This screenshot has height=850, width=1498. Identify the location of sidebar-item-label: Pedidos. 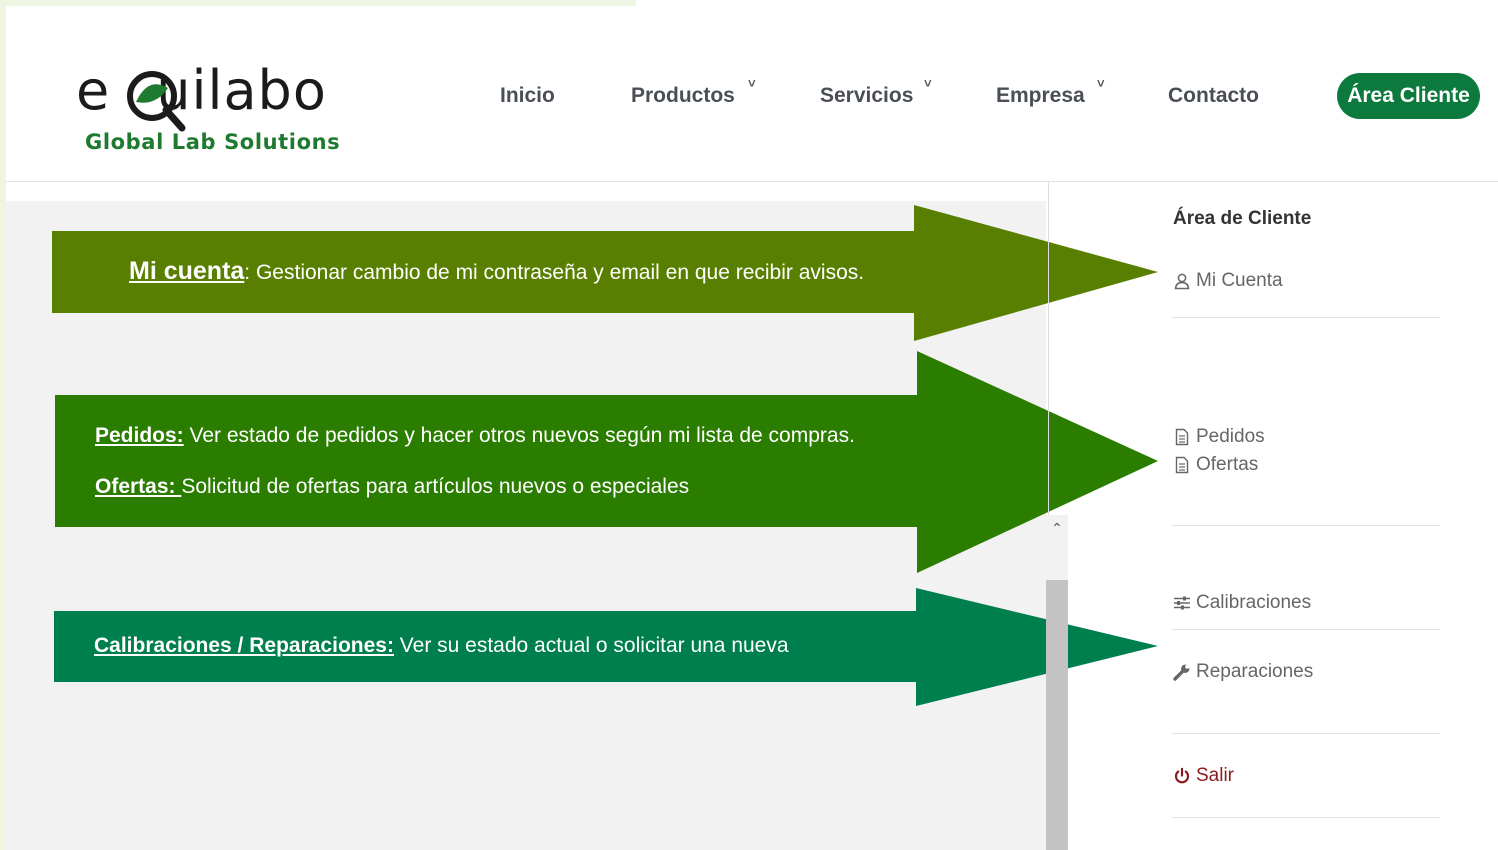
(1230, 436).